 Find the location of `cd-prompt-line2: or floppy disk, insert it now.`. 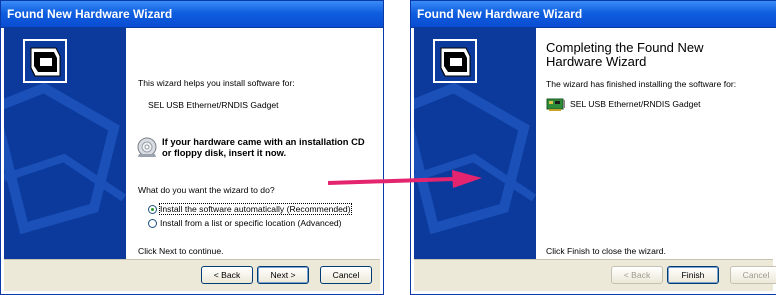

cd-prompt-line2: or floppy disk, insert it now. is located at coordinates (224, 152).